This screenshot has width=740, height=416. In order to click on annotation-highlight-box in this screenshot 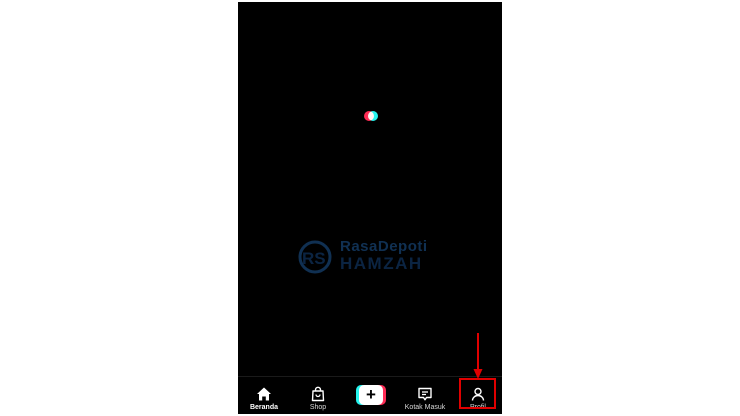, I will do `click(477, 393)`.